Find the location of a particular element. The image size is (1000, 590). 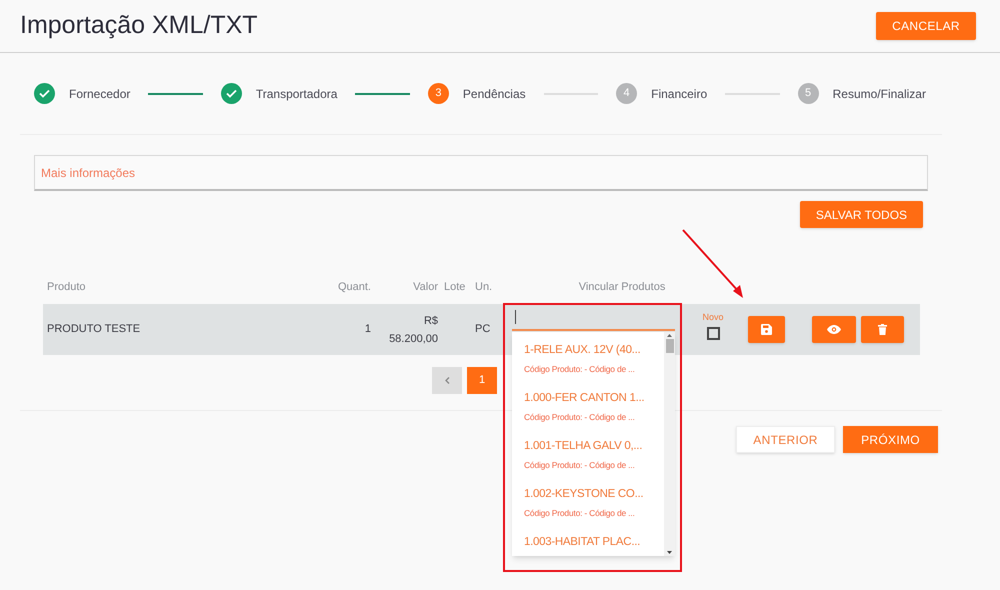

column-header: Lote is located at coordinates (454, 287).